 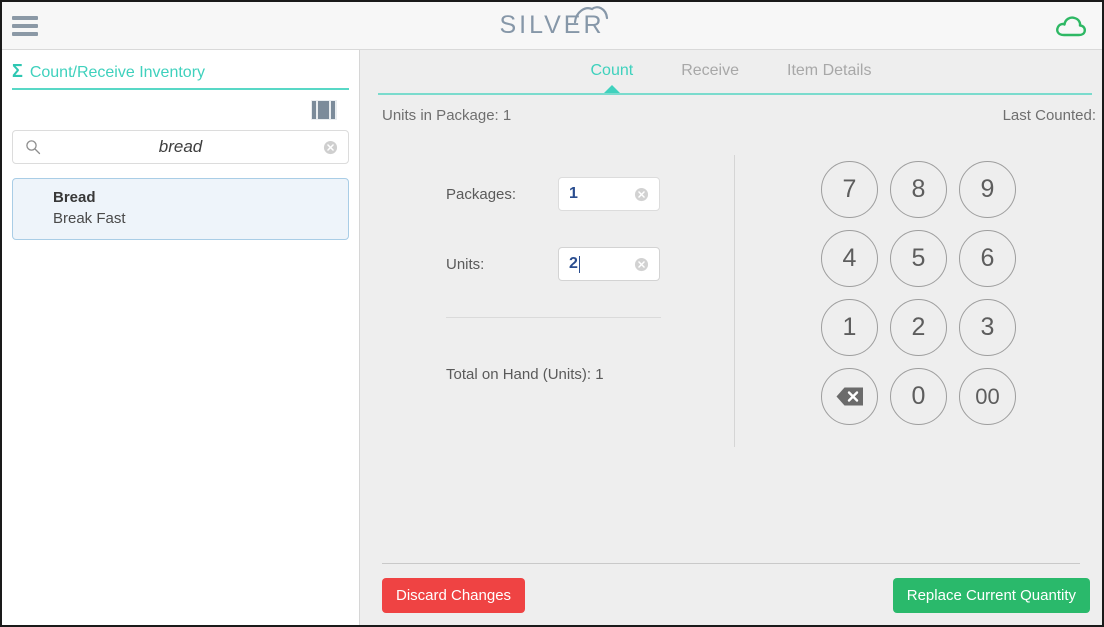 What do you see at coordinates (553, 317) in the screenshot?
I see `form-divider` at bounding box center [553, 317].